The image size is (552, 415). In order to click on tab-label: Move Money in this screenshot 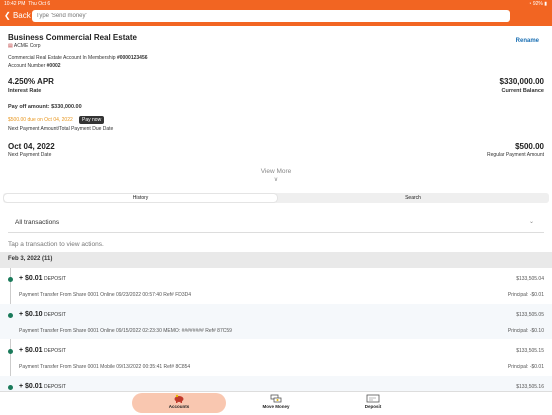, I will do `click(276, 406)`.